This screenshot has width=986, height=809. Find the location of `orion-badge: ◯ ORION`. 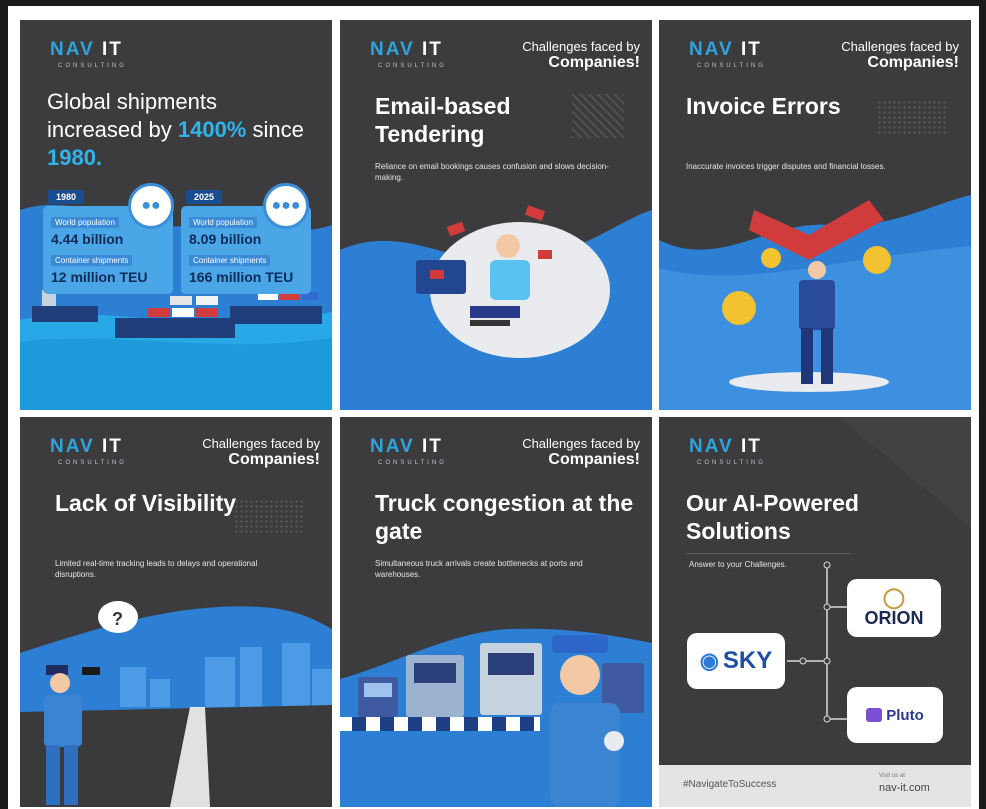

orion-badge: ◯ ORION is located at coordinates (894, 608).